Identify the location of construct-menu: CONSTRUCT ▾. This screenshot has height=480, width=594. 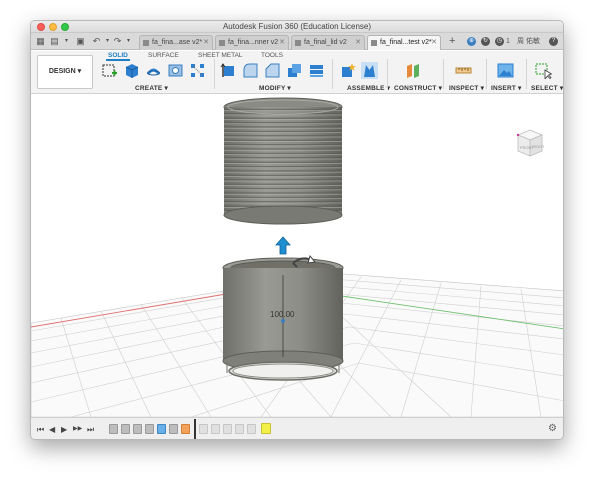
(418, 88).